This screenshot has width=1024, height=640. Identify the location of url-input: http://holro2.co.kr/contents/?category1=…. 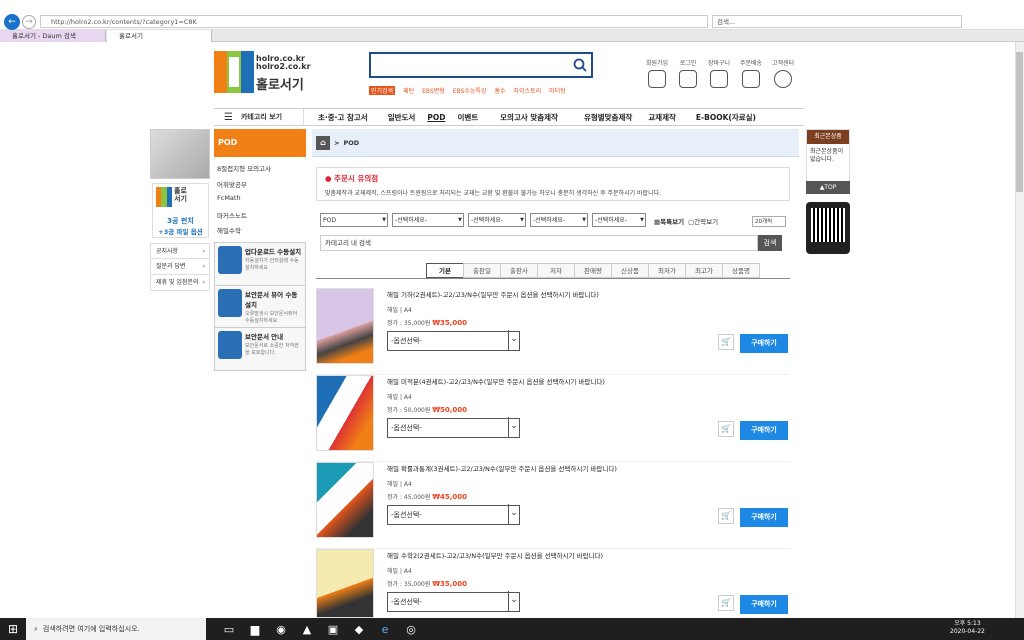
(374, 21).